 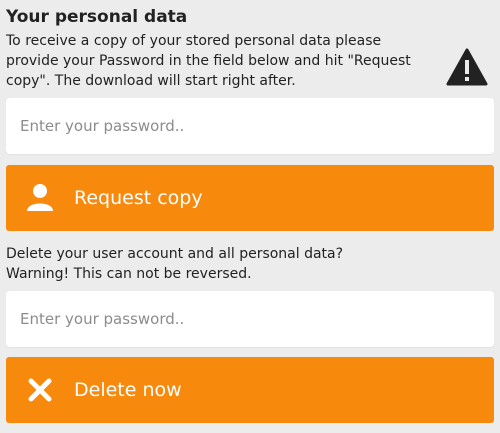 What do you see at coordinates (250, 198) in the screenshot?
I see `request-copy-button: Request copy` at bounding box center [250, 198].